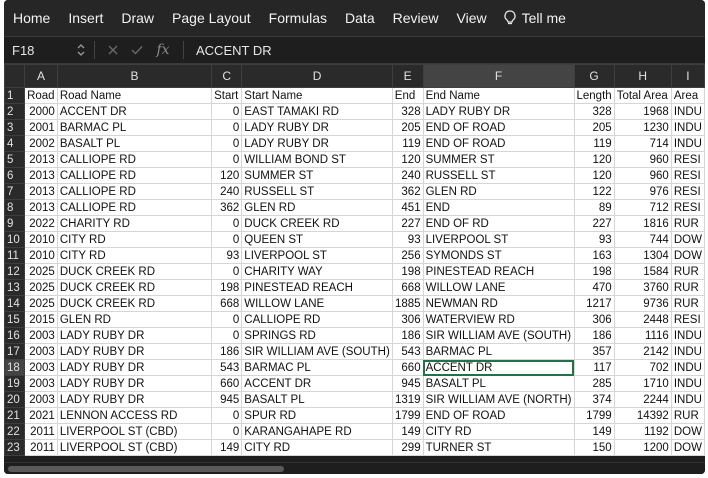 Image resolution: width=708 pixels, height=478 pixels. Describe the element at coordinates (407, 351) in the screenshot. I see `table-cell: 543` at that location.